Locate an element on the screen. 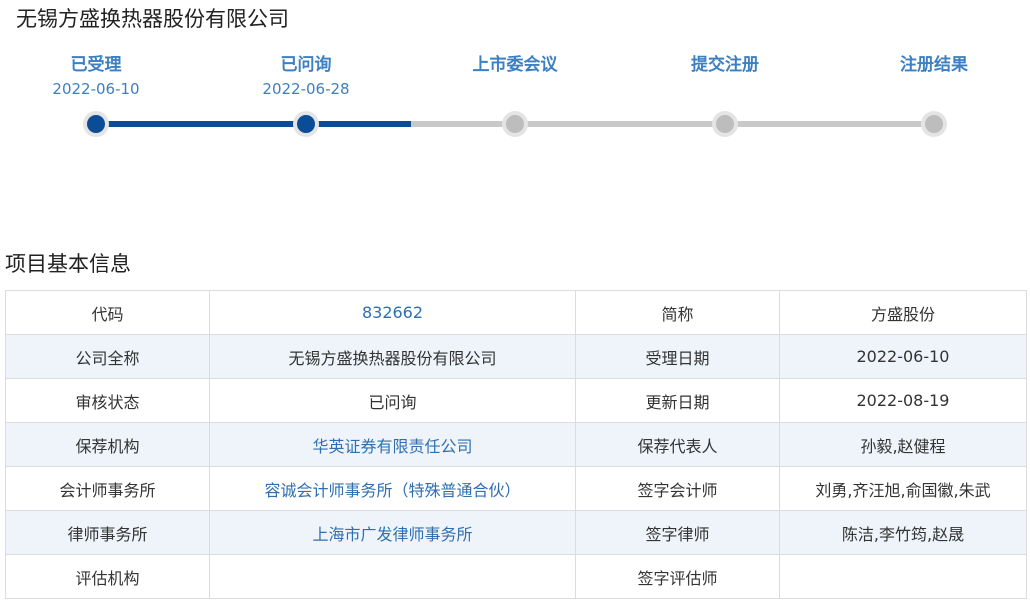 The height and width of the screenshot is (601, 1030). field-value: 已问询 is located at coordinates (392, 400).